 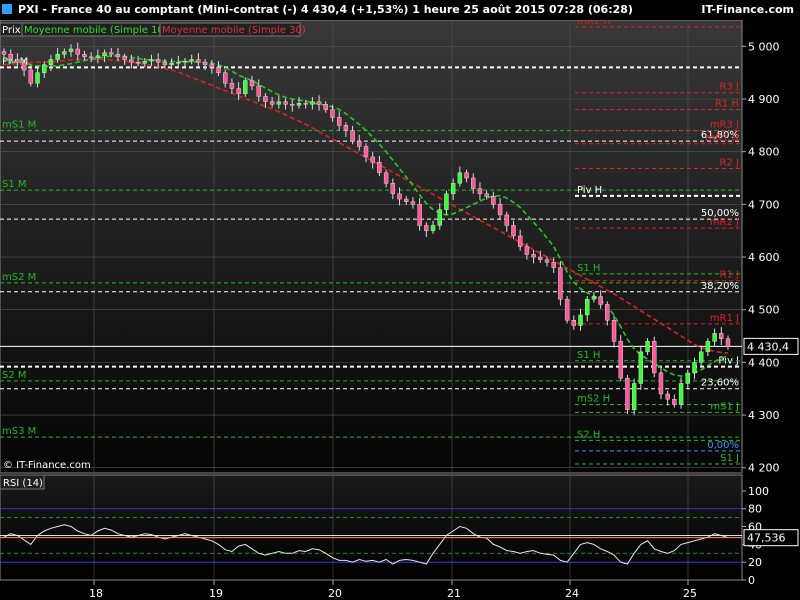 I want to click on rsi-tick-label: 20, so click(x=755, y=562).